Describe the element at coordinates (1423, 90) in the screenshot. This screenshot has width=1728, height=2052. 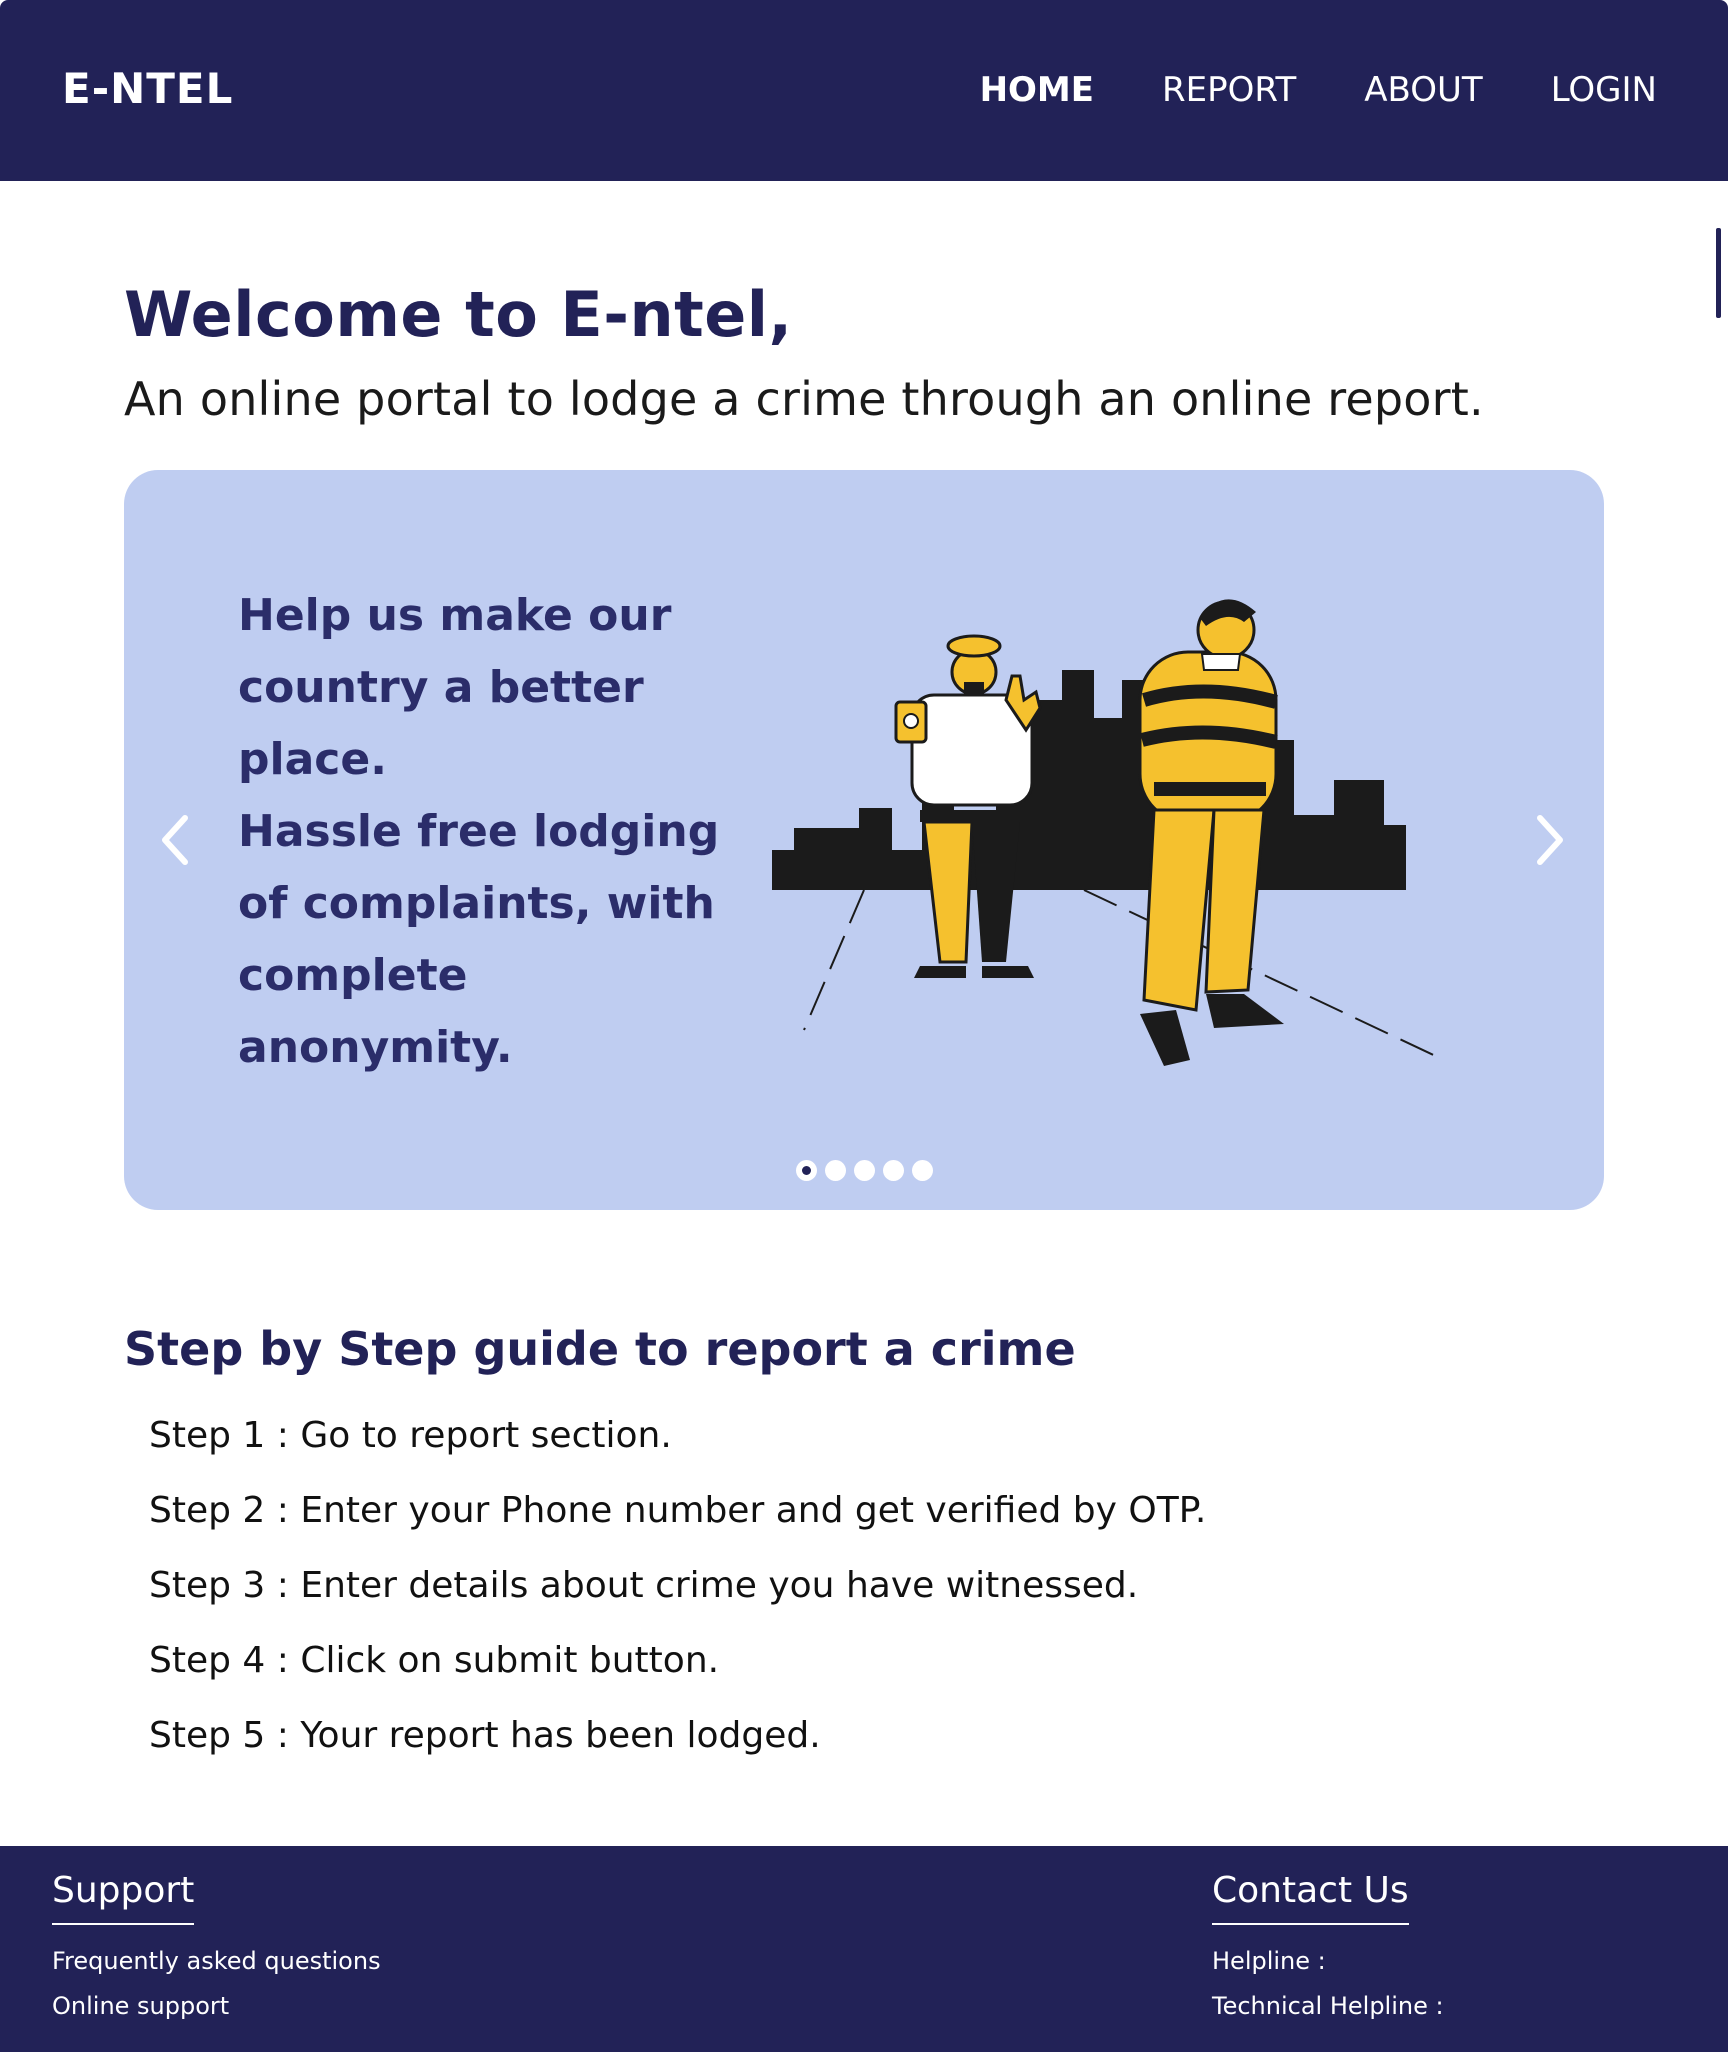
I see `nav-about-link: ABOUT` at that location.